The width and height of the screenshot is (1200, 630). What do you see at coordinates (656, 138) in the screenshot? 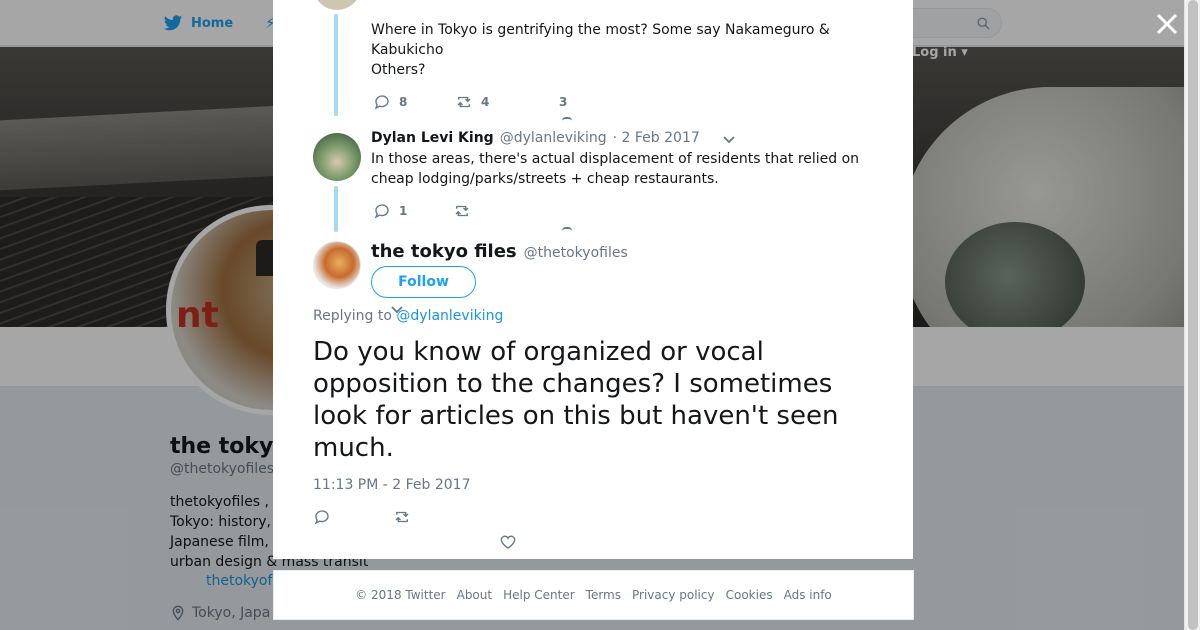
I see `tweet-date: · 2 Feb 2017` at bounding box center [656, 138].